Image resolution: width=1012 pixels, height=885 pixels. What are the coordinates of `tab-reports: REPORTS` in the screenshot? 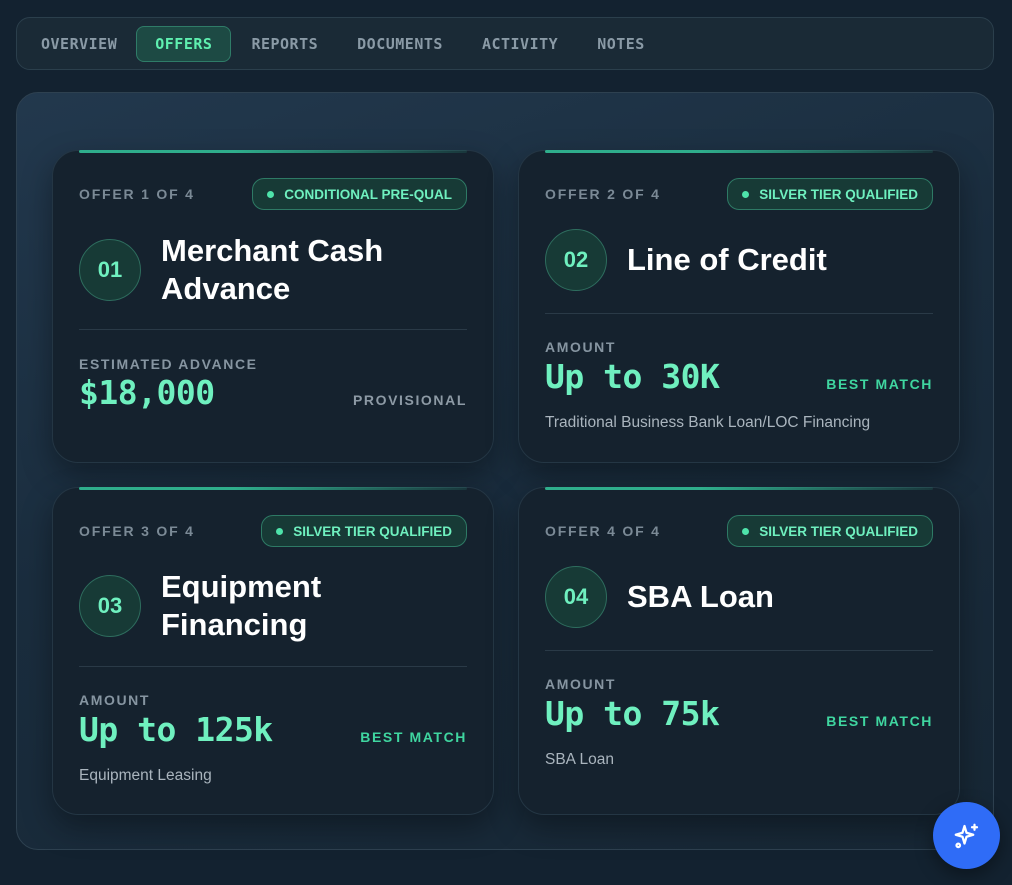 It's located at (284, 44).